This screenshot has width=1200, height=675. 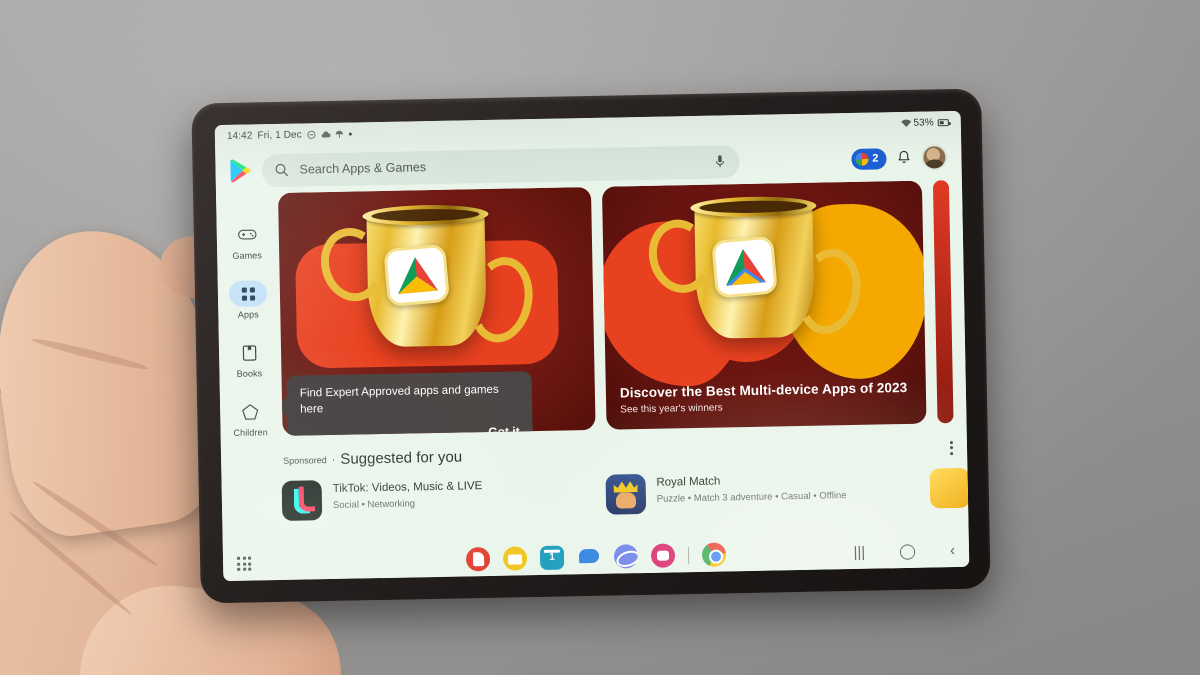 I want to click on sidebar-item-apps: Apps, so click(x=248, y=300).